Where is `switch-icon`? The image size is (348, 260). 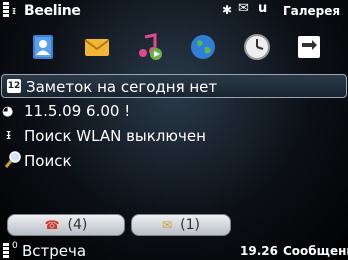
switch-icon is located at coordinates (309, 47).